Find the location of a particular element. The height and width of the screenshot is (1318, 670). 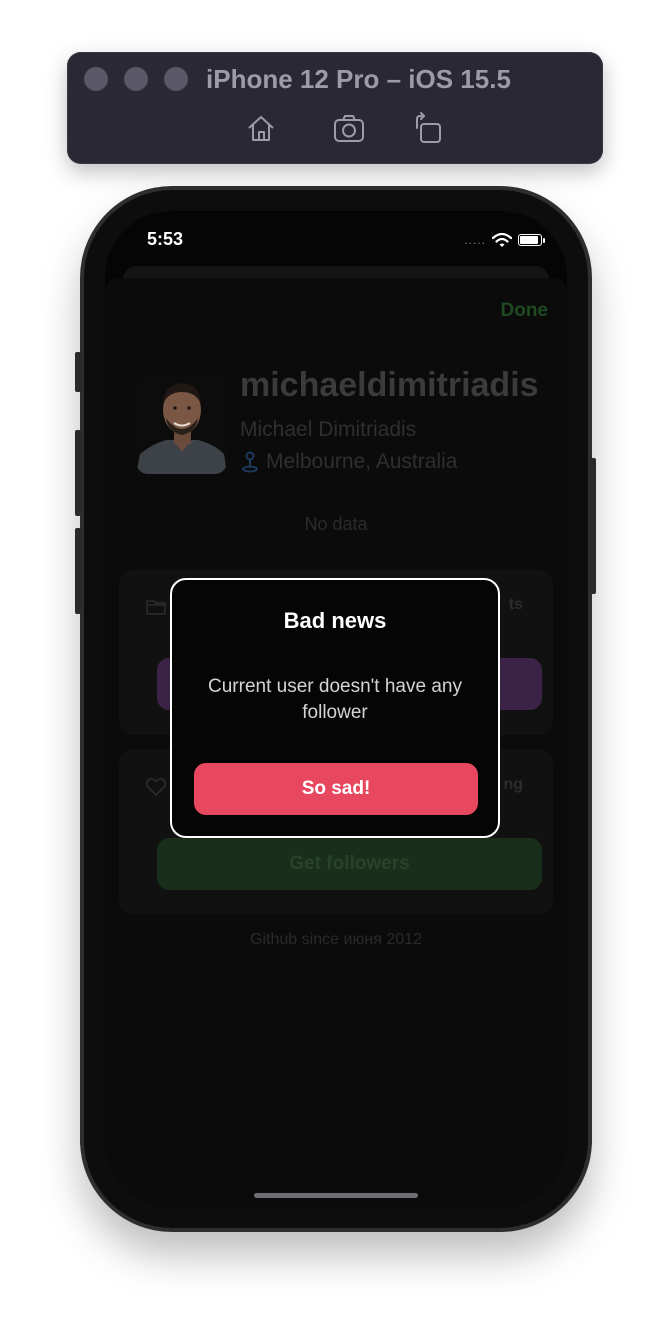

close-window-button is located at coordinates (96, 79).